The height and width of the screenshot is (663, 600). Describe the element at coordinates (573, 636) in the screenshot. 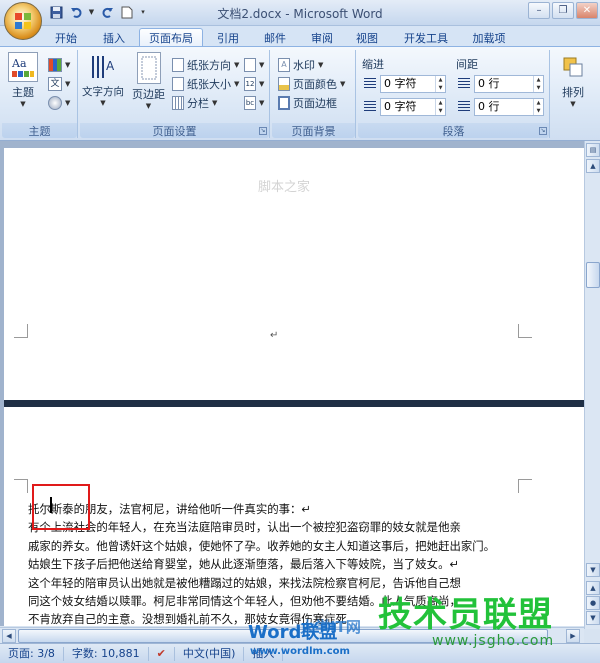

I see `scroll-right-icon: ▶` at that location.